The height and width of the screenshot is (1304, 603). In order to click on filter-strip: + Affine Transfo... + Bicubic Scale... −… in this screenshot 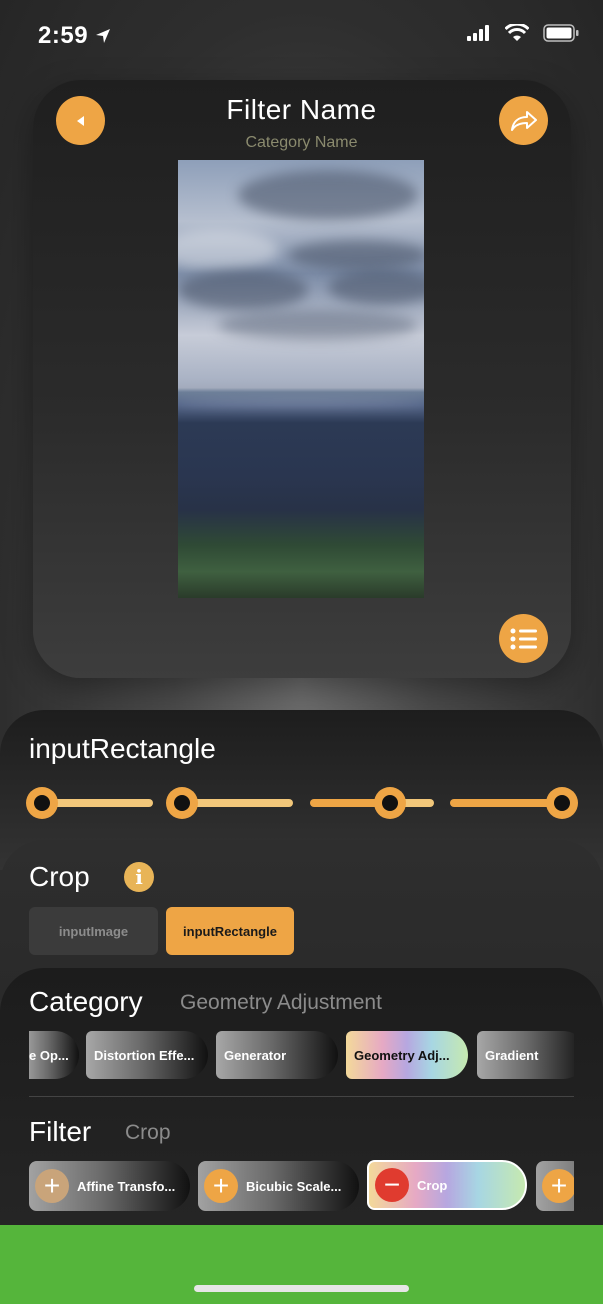, I will do `click(301, 1186)`.